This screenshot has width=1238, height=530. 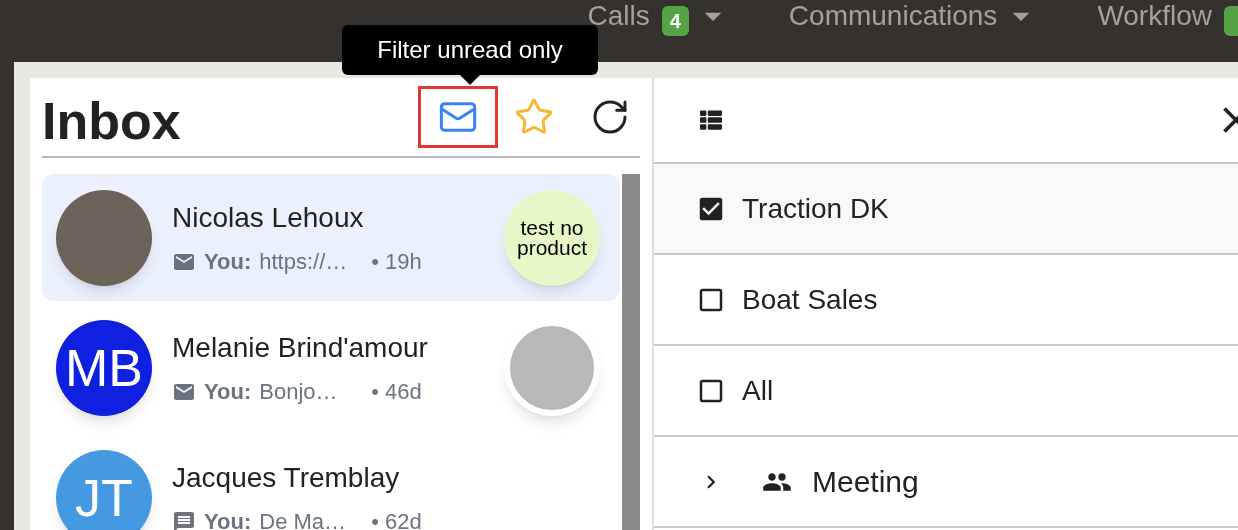 What do you see at coordinates (470, 50) in the screenshot?
I see `tooltip: Filter unread only` at bounding box center [470, 50].